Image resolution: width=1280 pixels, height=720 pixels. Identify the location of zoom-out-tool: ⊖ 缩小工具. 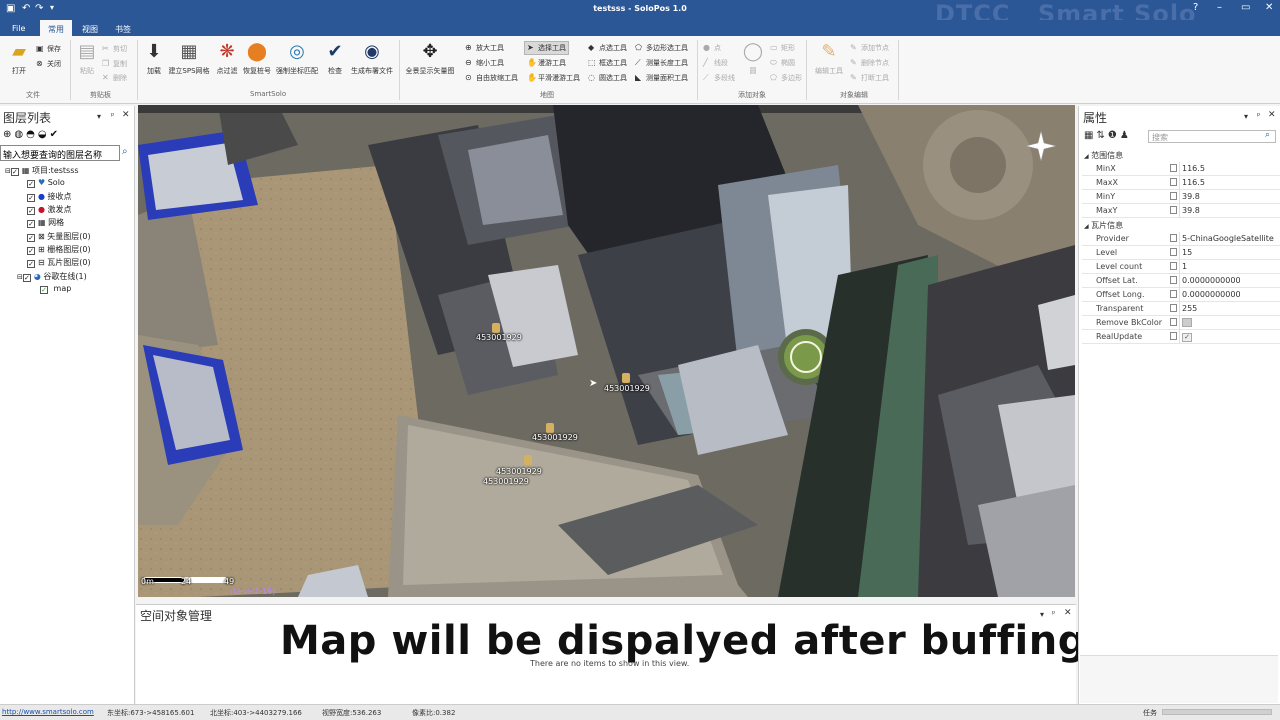
(484, 63).